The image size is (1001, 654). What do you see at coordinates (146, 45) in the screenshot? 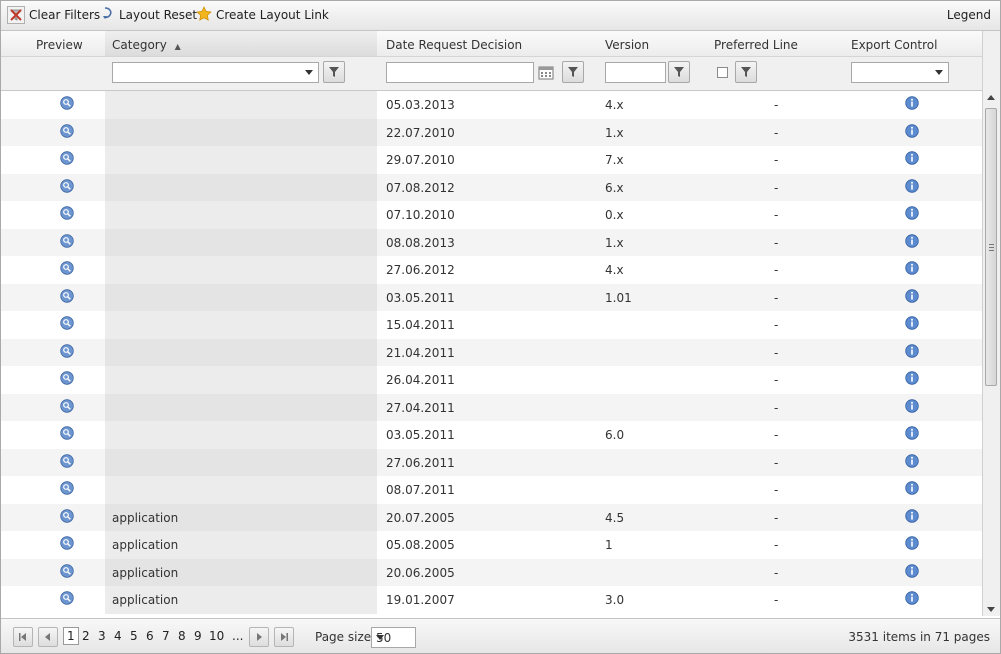
I see `header-category: Category ▲` at bounding box center [146, 45].